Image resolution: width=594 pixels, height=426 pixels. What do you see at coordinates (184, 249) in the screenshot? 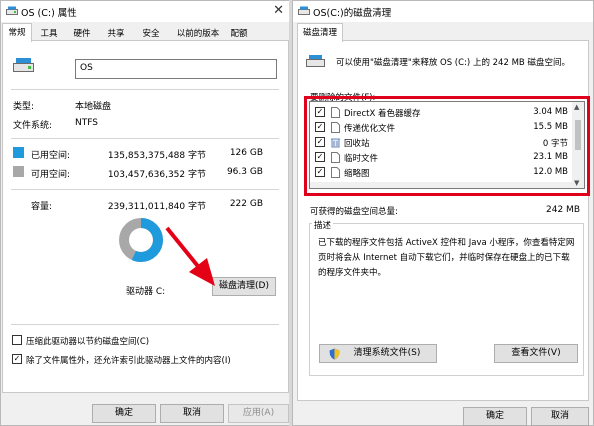
I see `arrow-shaft` at bounding box center [184, 249].